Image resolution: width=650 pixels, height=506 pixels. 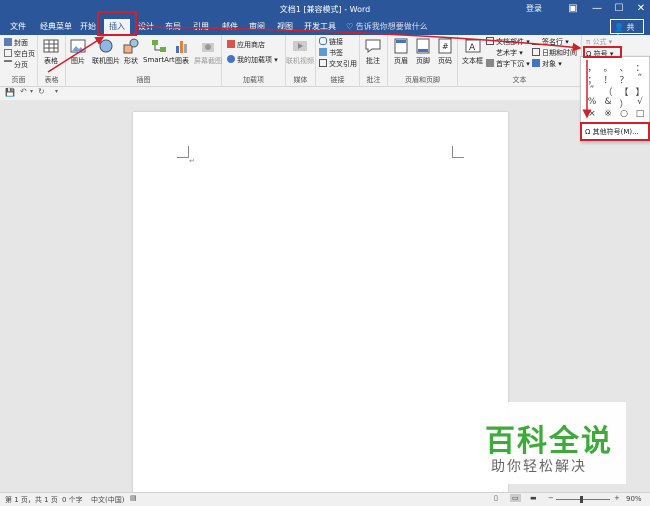 I want to click on symbol-cell: ×, so click(x=592, y=114).